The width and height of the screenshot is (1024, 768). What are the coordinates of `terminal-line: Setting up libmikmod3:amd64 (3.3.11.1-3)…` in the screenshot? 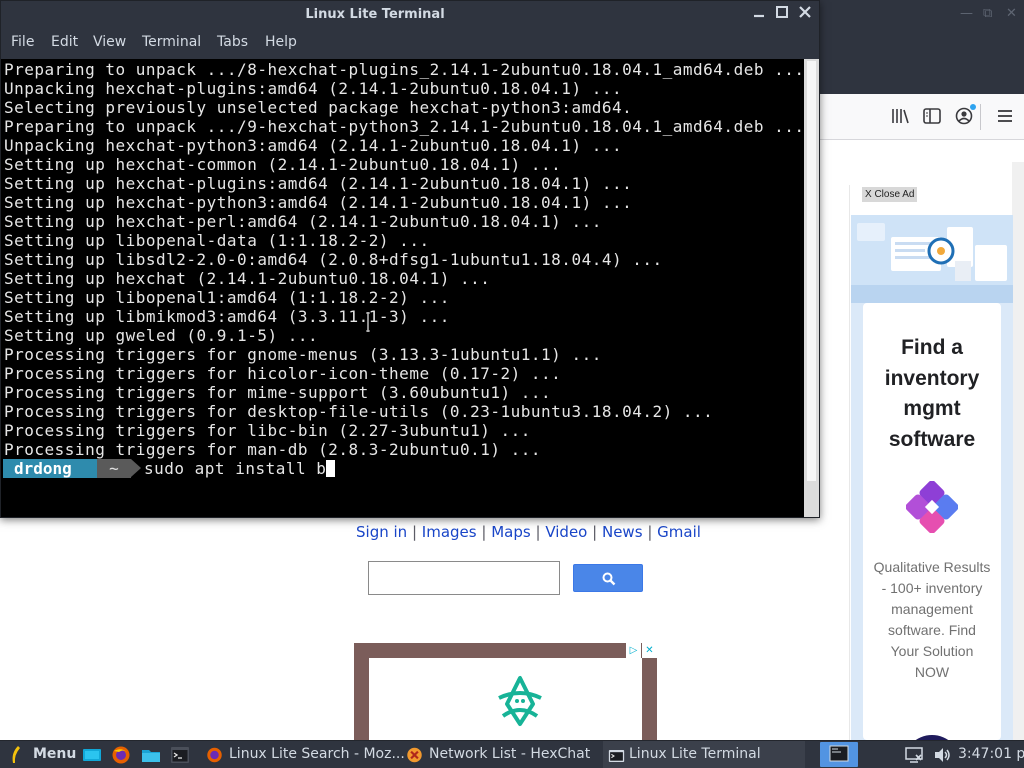 It's located at (227, 316).